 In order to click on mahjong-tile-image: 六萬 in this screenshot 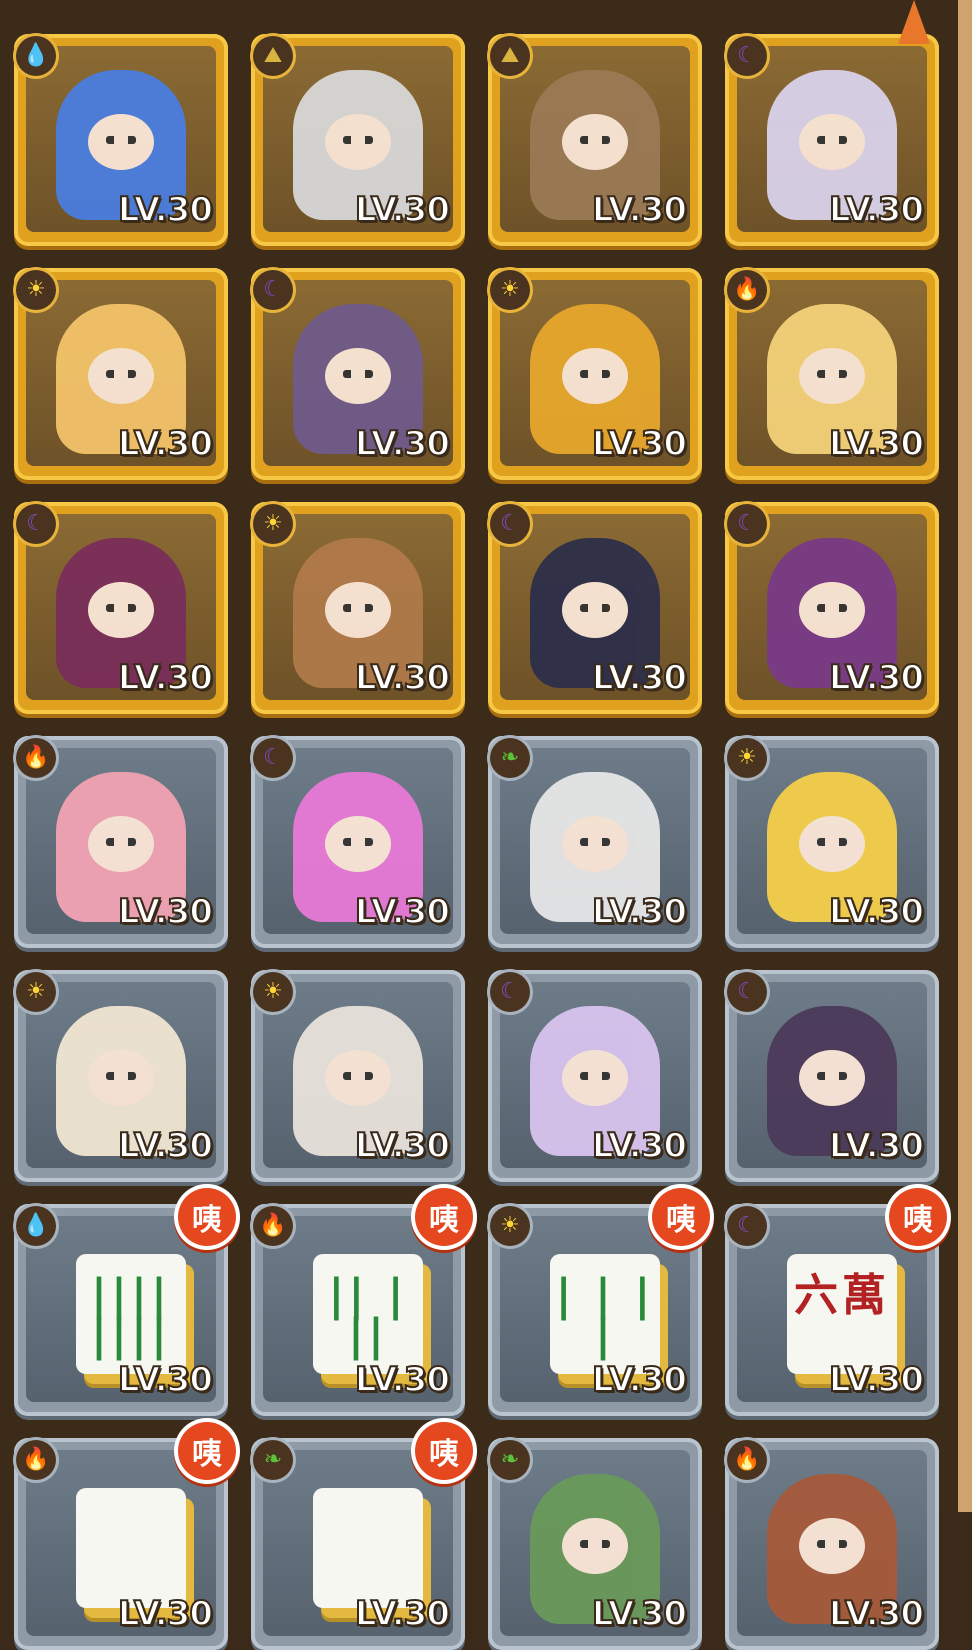, I will do `click(842, 1314)`.